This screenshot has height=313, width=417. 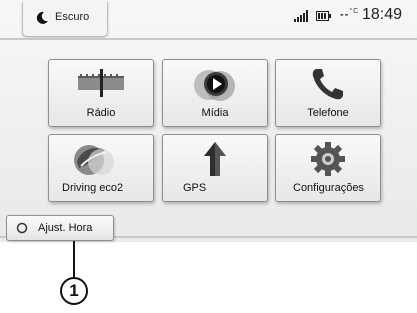 I want to click on outside-temperature: --°C, so click(x=350, y=14).